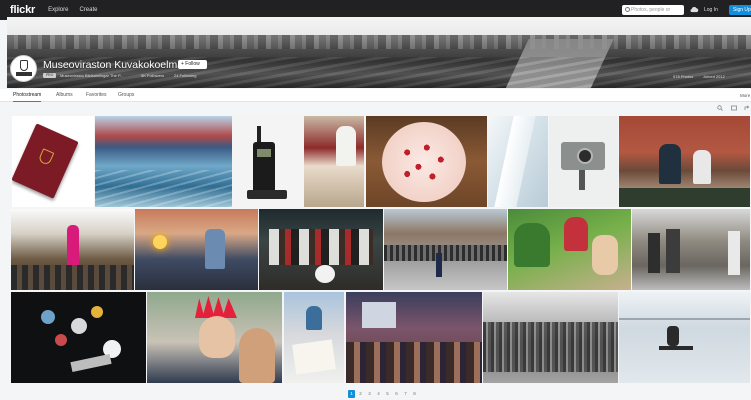 The image size is (751, 400). Describe the element at coordinates (375, 95) in the screenshot. I see `profile-tabs: Photostream Albums Favorites Groups More` at that location.